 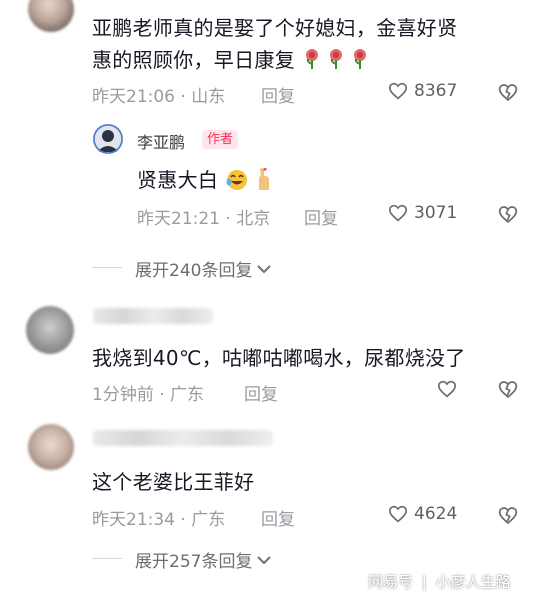 I want to click on comment-text-line2-content: 惠的照顾你，早日康复, so click(x=193, y=60).